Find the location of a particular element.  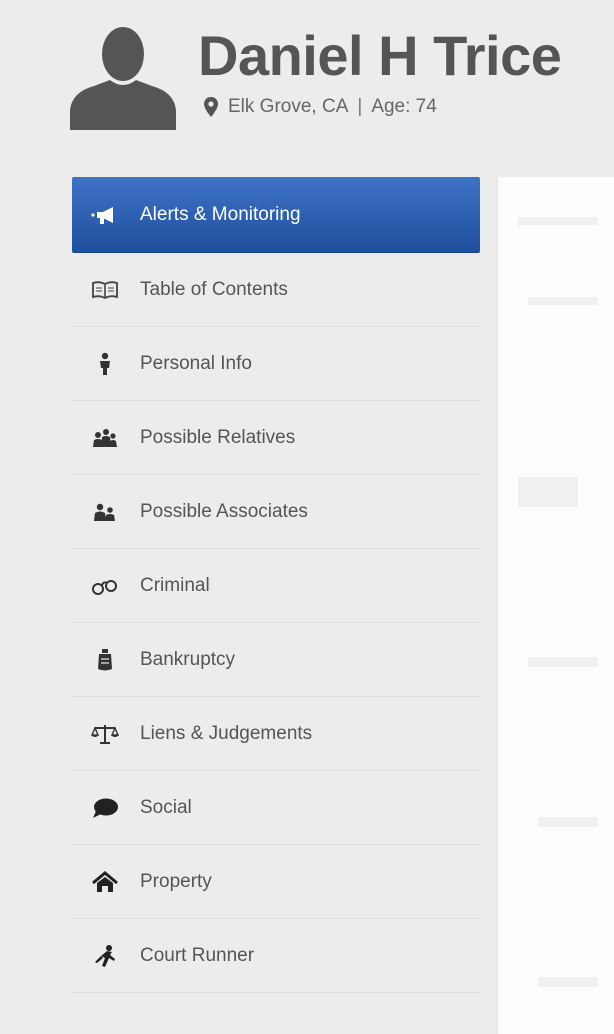

person-icon is located at coordinates (105, 364).